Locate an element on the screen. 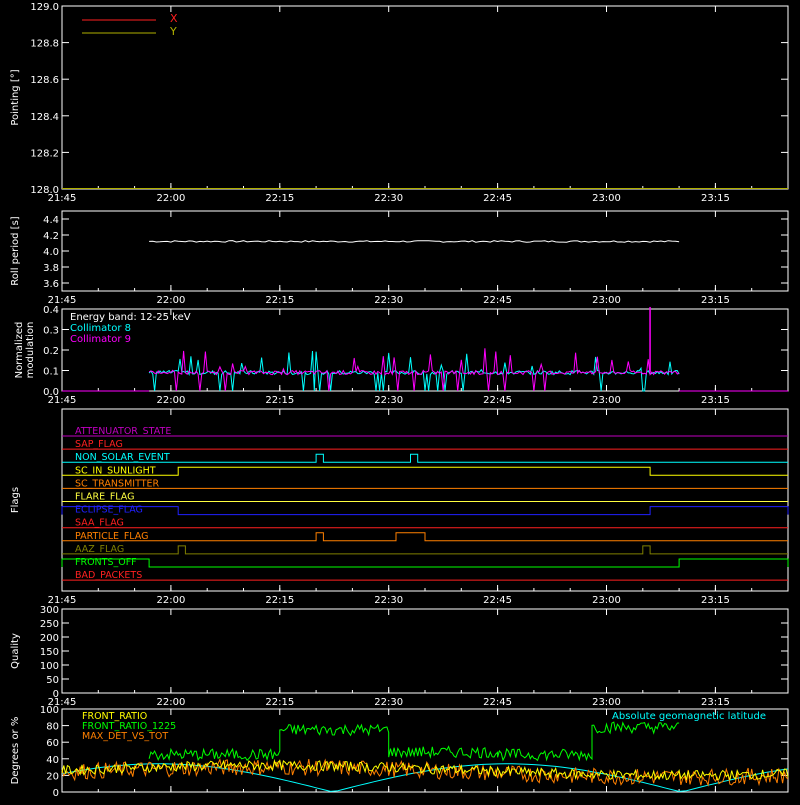  y-tick-label: 3.8 is located at coordinates (51, 268).